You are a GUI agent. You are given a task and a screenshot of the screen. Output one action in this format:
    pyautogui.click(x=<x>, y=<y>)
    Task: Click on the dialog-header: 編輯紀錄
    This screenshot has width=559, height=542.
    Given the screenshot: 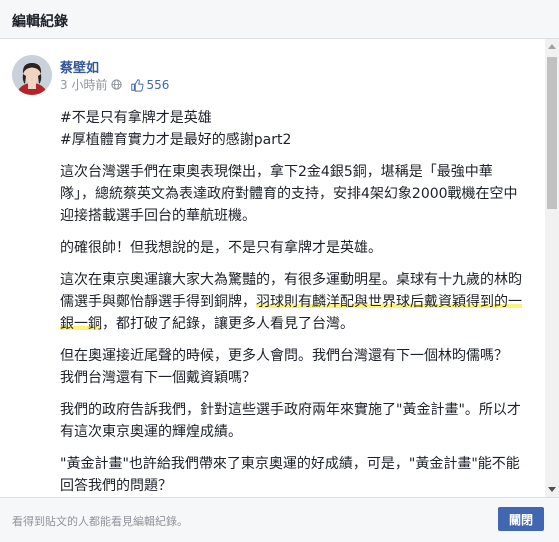 What is the action you would take?
    pyautogui.click(x=279, y=19)
    